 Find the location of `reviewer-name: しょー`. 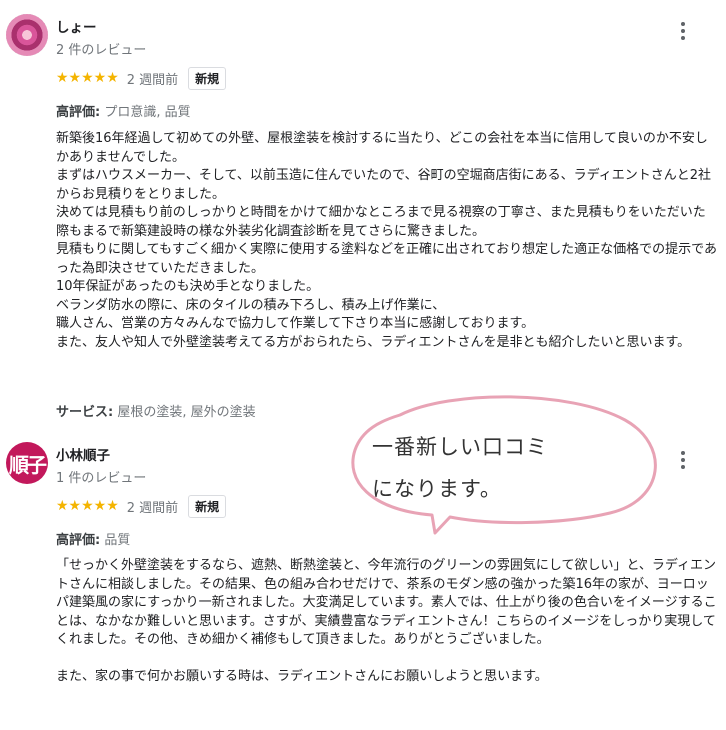

reviewer-name: しょー is located at coordinates (76, 26).